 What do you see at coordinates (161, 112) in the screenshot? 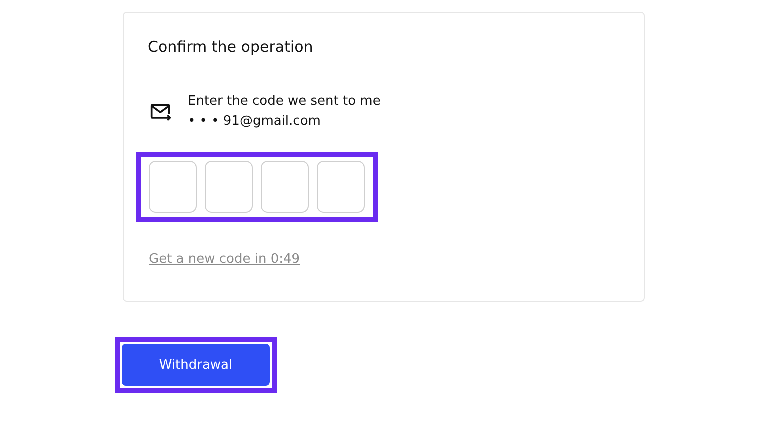
I see `mail-arrow-icon` at bounding box center [161, 112].